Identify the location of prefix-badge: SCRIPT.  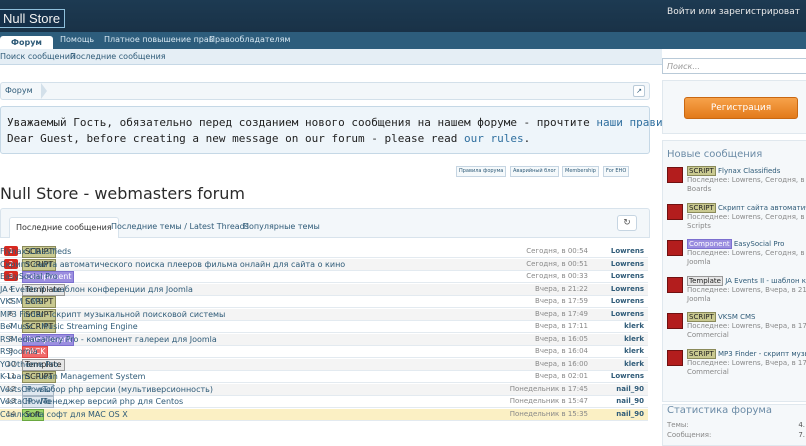
(701, 353).